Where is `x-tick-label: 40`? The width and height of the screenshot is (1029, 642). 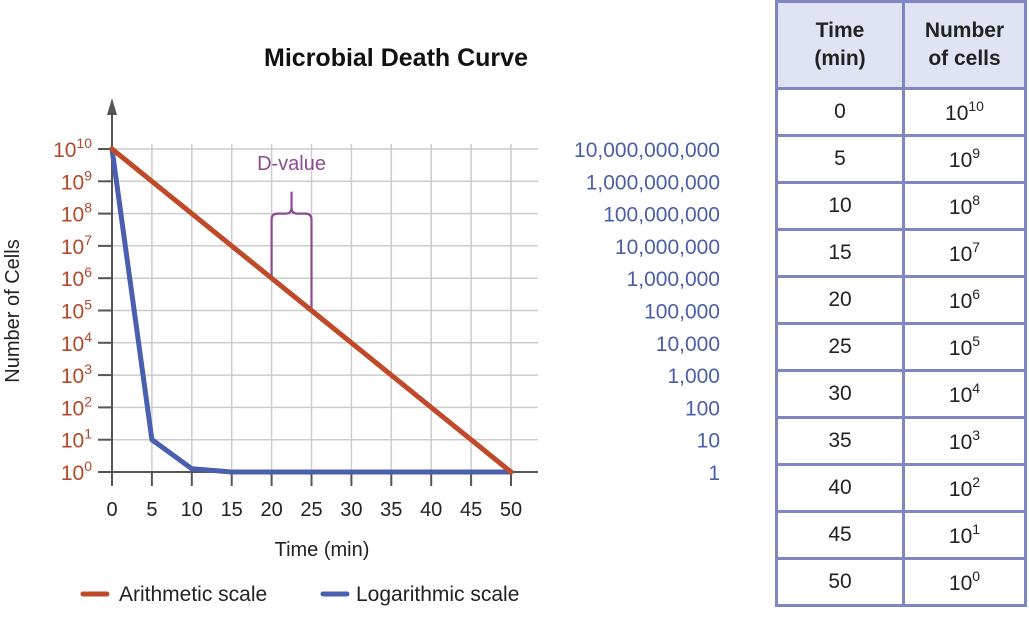 x-tick-label: 40 is located at coordinates (431, 510).